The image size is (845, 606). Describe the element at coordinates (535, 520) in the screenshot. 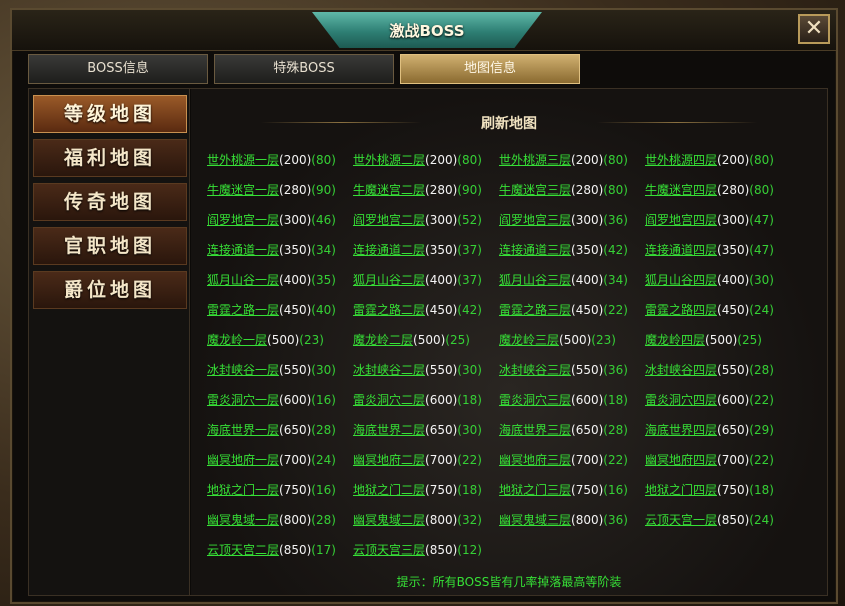

I see `map-name-link: 幽冥鬼域三层` at that location.